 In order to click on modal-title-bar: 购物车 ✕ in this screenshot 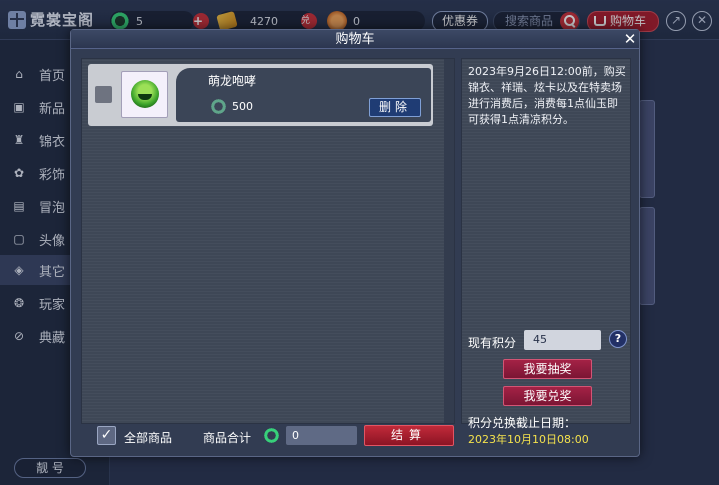, I will do `click(355, 39)`.